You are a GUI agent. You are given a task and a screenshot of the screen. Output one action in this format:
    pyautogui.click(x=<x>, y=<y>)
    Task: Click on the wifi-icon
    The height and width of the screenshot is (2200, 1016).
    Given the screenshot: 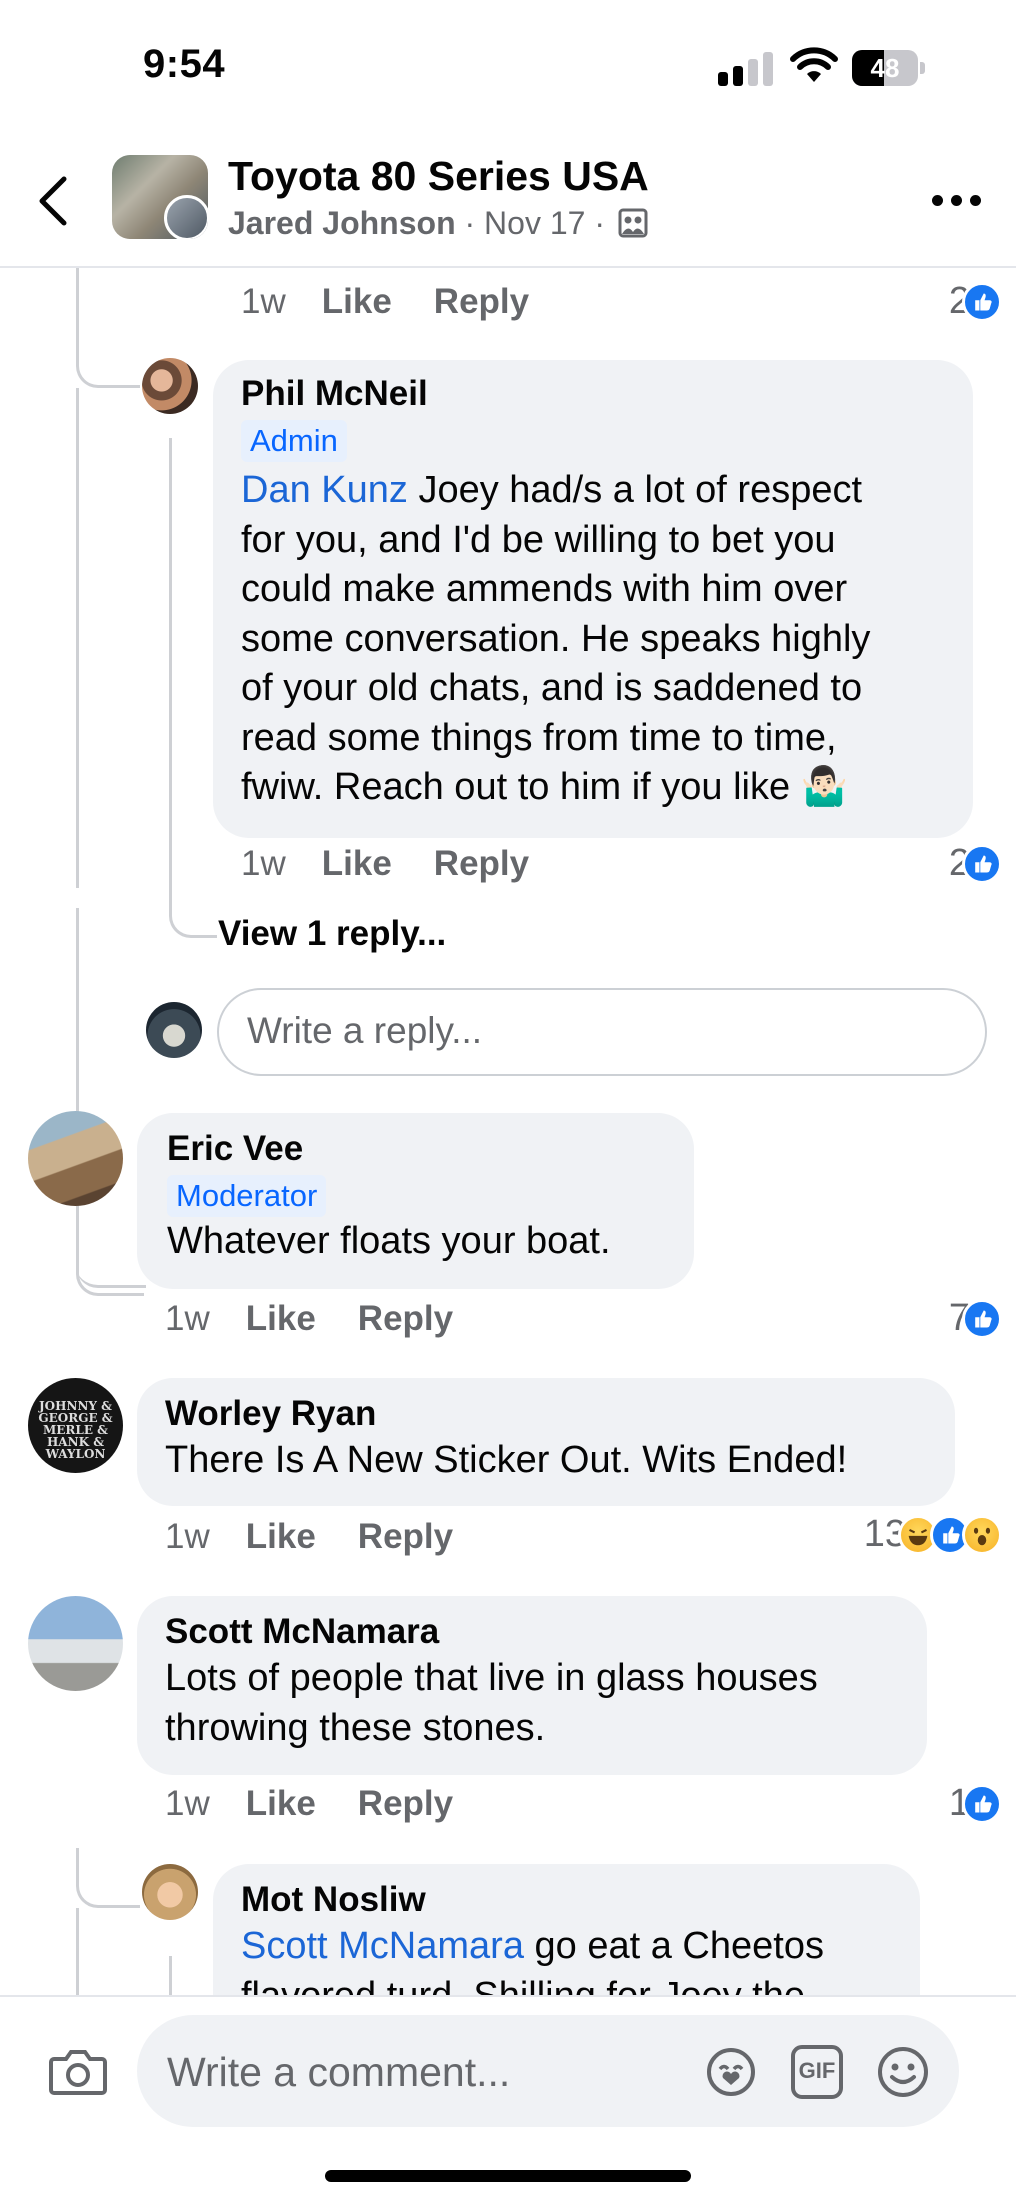 What is the action you would take?
    pyautogui.click(x=814, y=64)
    